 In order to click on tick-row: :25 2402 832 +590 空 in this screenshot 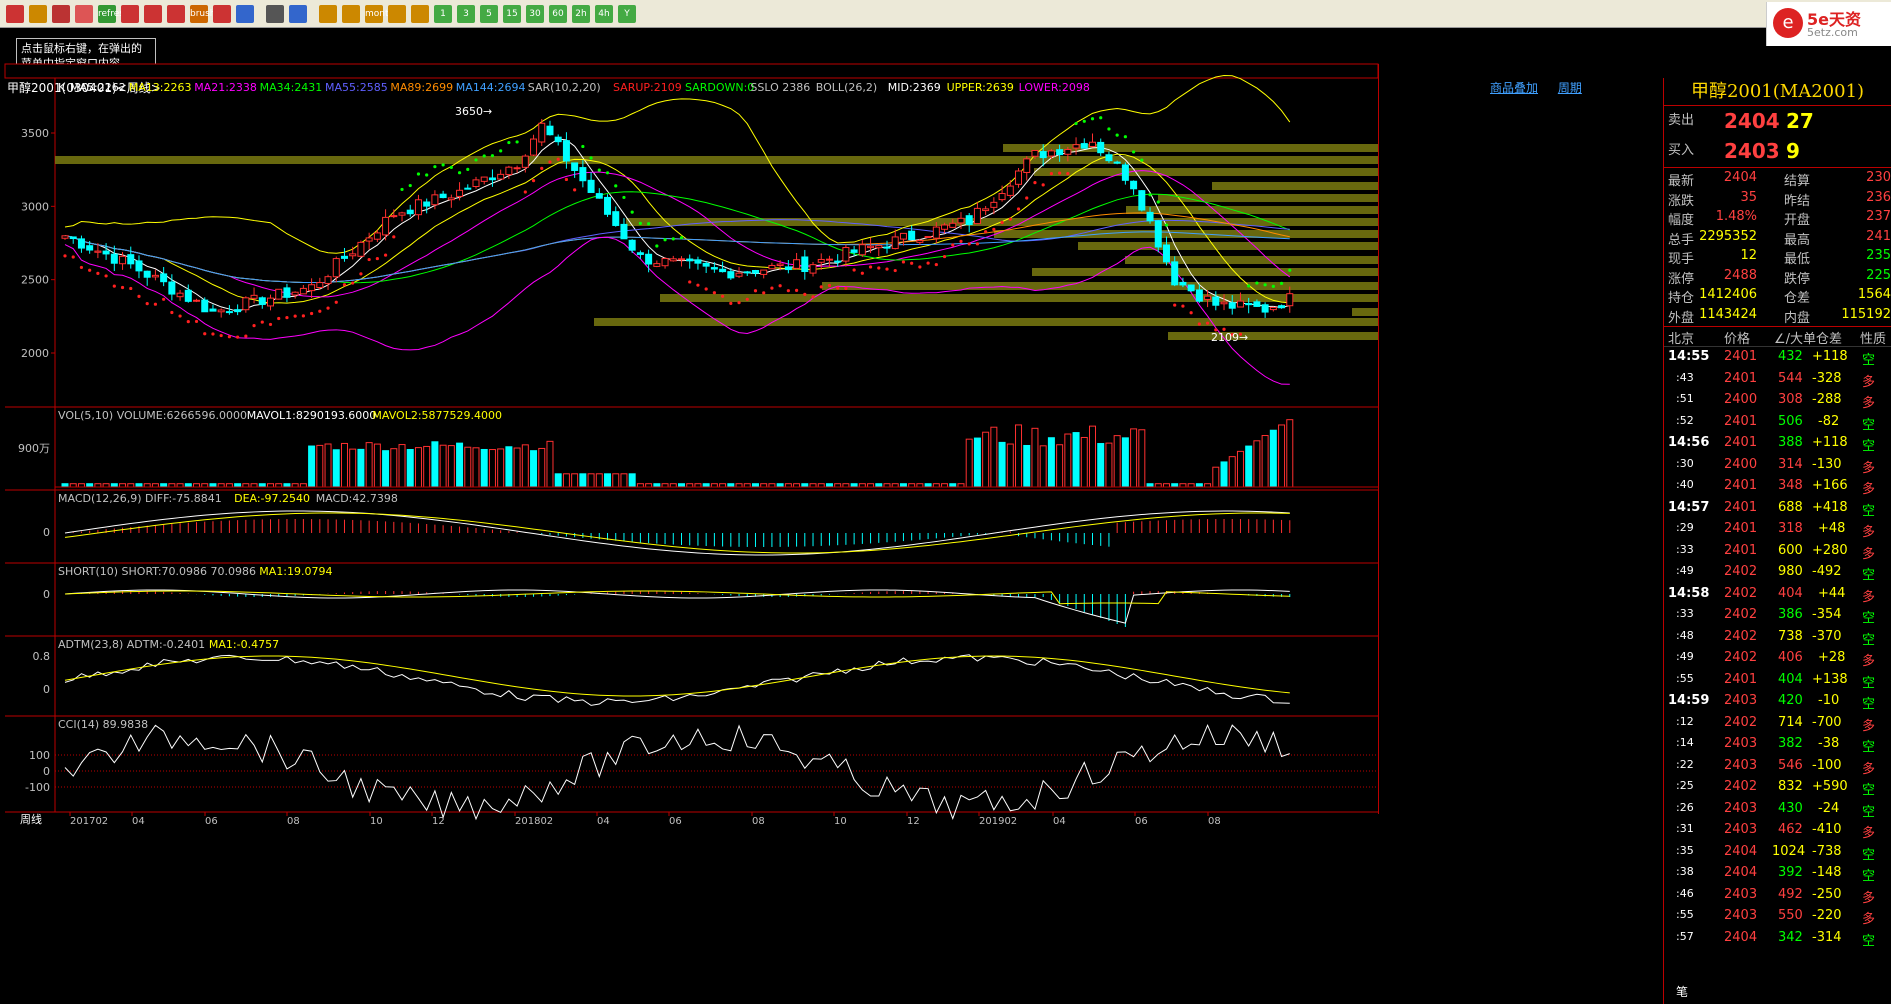, I will do `click(1777, 788)`.